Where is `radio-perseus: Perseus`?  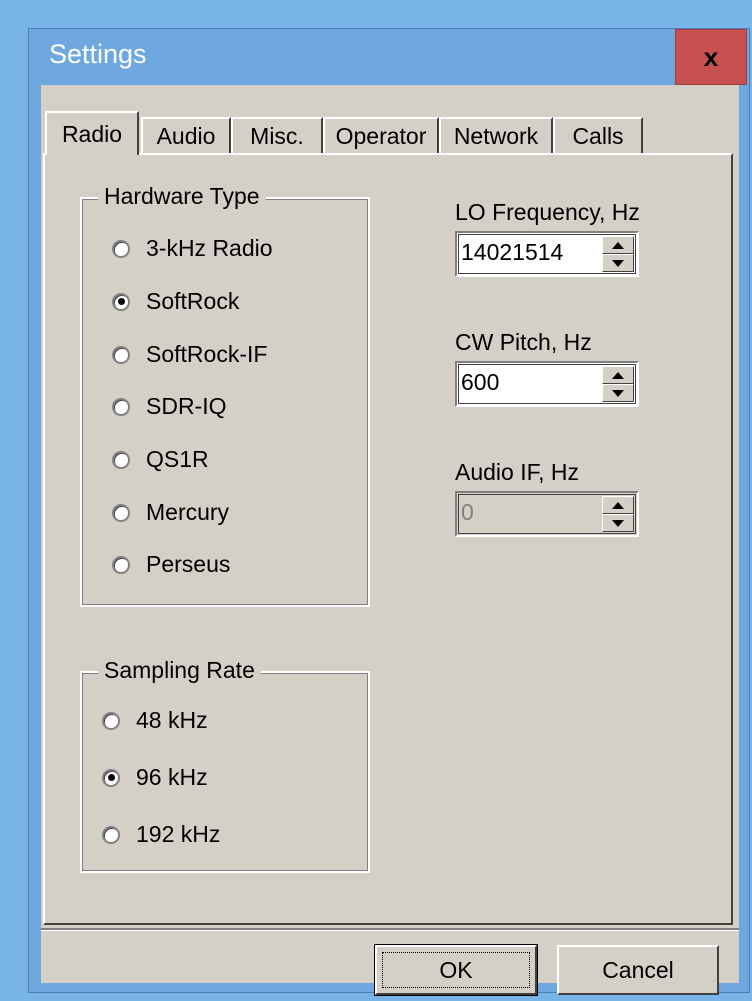
radio-perseus: Perseus is located at coordinates (171, 564).